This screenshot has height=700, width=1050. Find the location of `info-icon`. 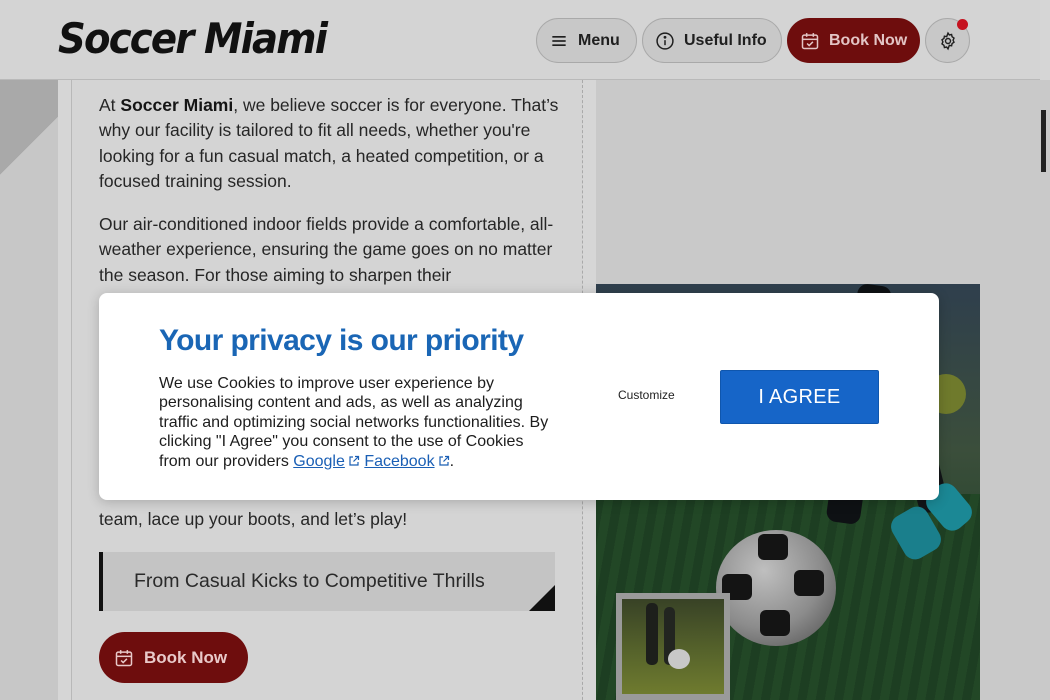

info-icon is located at coordinates (665, 40).